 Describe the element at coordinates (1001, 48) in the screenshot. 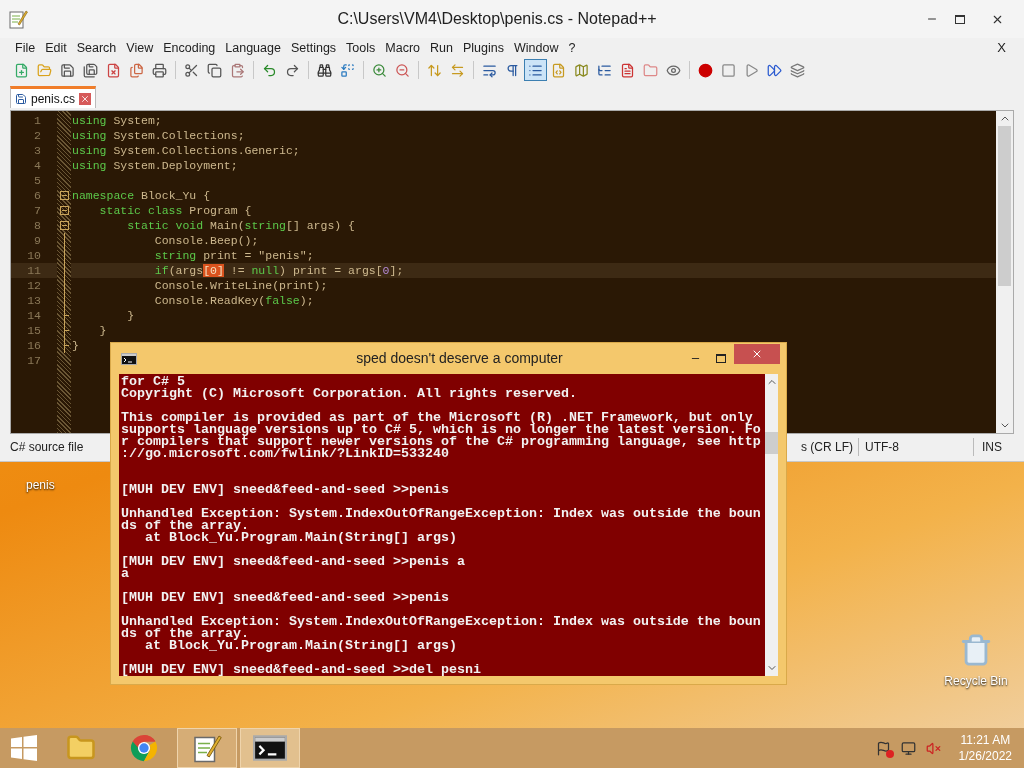

I see `close-document-button: X` at that location.